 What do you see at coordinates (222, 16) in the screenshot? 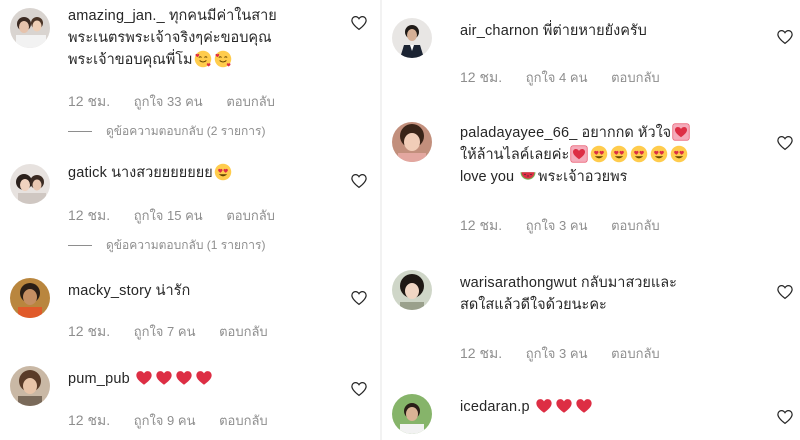
I see `comment-text: ทุกคนมีค่าในสาย` at bounding box center [222, 16].